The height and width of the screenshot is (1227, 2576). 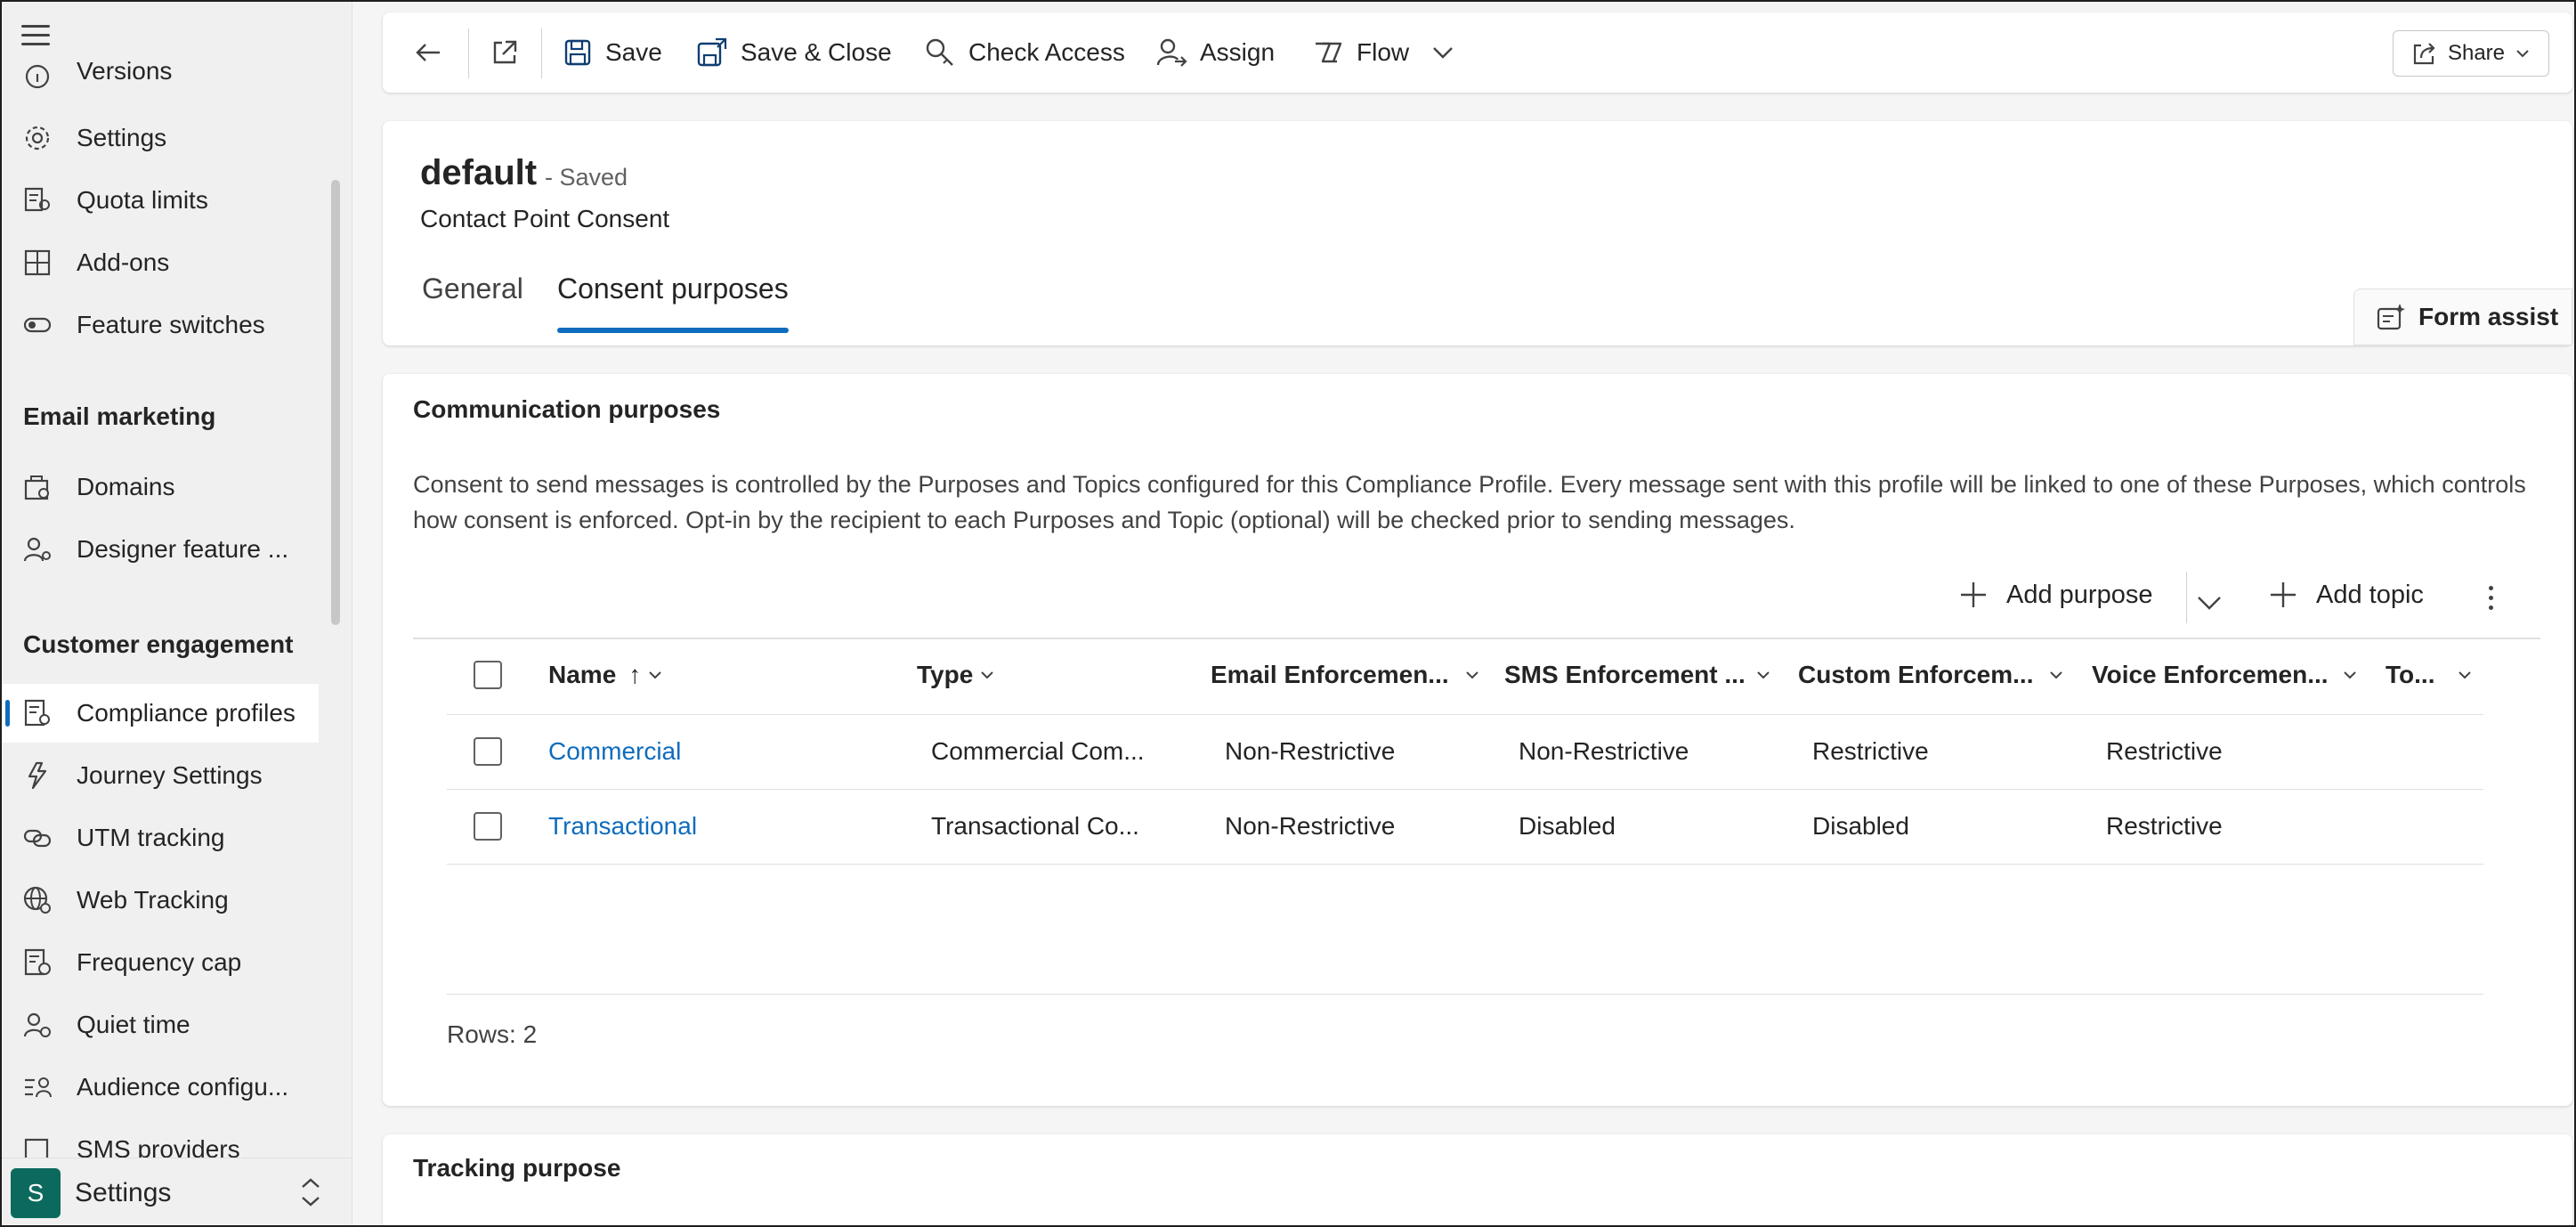 I want to click on sidebar-item-web-tracking: Web Tracking, so click(x=160, y=900).